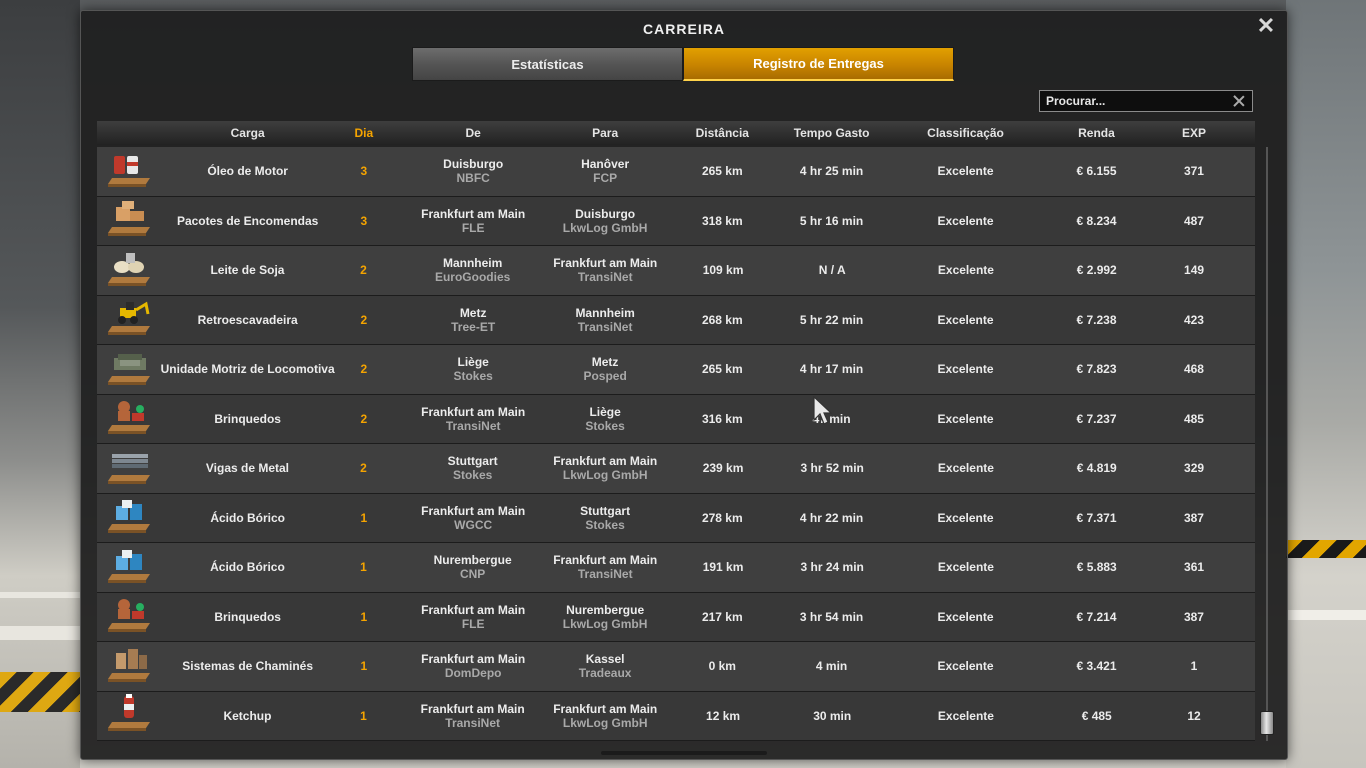 Image resolution: width=1366 pixels, height=768 pixels. Describe the element at coordinates (547, 64) in the screenshot. I see `tab-statistics: Estatísticas` at that location.